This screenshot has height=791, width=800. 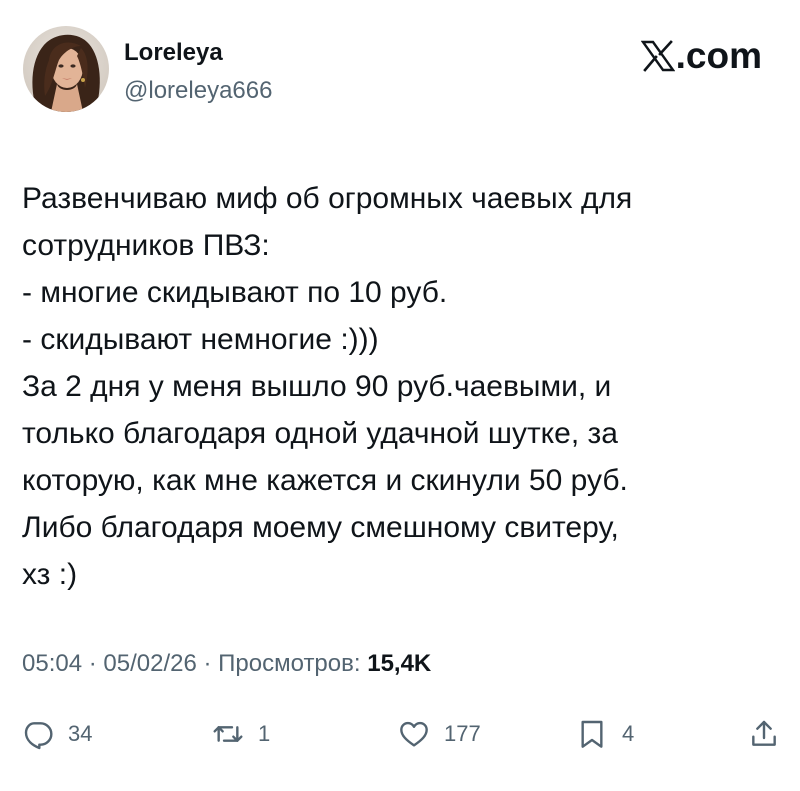 What do you see at coordinates (264, 733) in the screenshot?
I see `repost-count: 1` at bounding box center [264, 733].